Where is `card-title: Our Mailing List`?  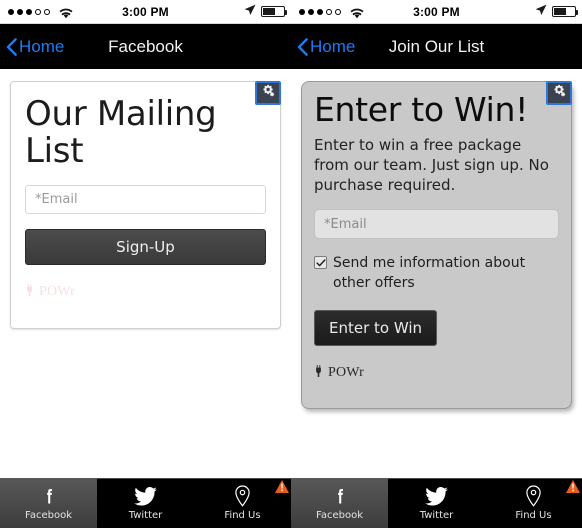 card-title: Our Mailing List is located at coordinates (121, 132).